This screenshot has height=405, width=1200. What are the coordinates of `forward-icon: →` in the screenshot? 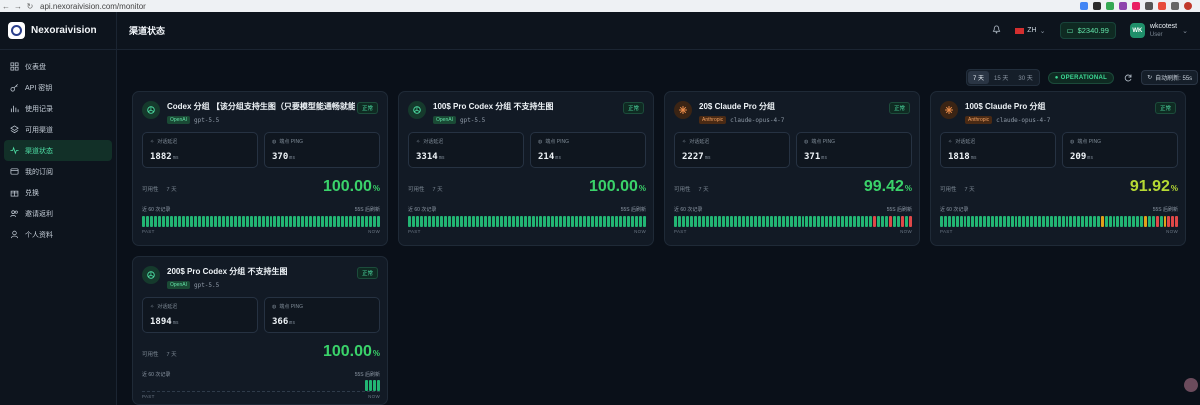 It's located at (18, 6).